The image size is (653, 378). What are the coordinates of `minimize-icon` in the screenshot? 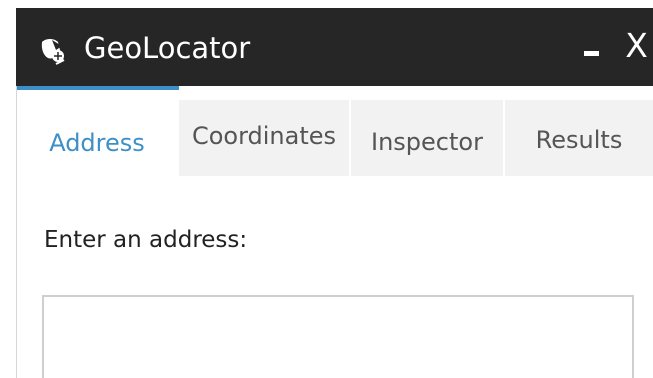 It's located at (591, 53).